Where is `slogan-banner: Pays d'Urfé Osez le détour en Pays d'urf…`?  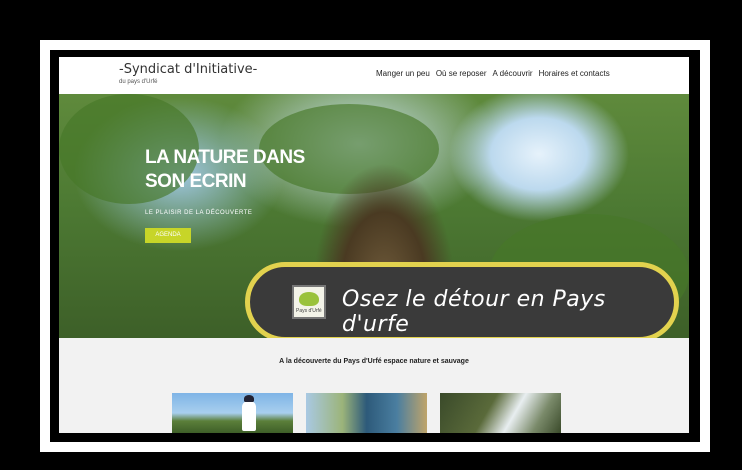 slogan-banner: Pays d'Urfé Osez le détour en Pays d'urf… is located at coordinates (462, 300).